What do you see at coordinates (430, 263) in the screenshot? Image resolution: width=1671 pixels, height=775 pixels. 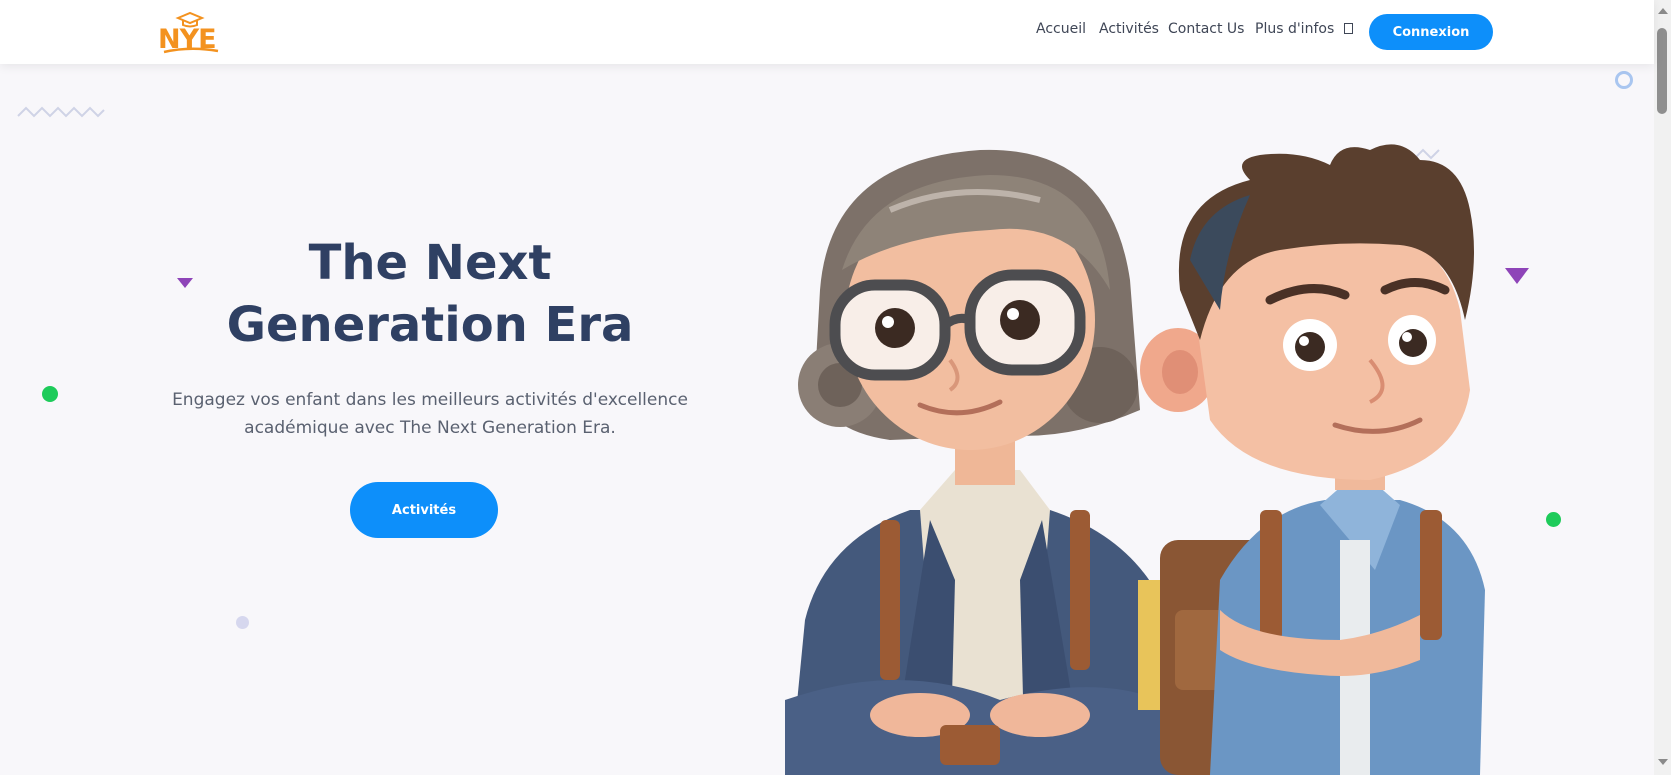 I see `hero-title-line1: The Next` at bounding box center [430, 263].